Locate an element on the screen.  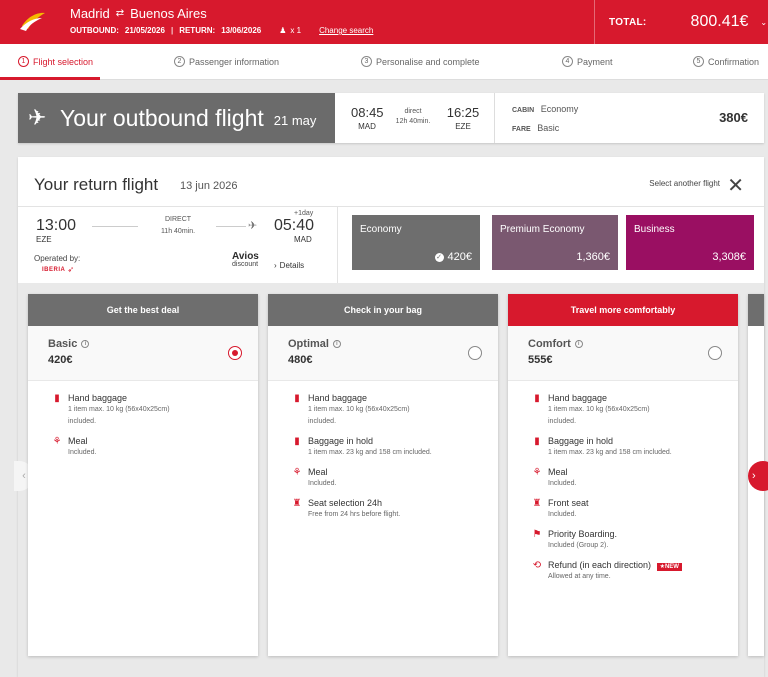
fare-radio-comfort is located at coordinates (715, 353).